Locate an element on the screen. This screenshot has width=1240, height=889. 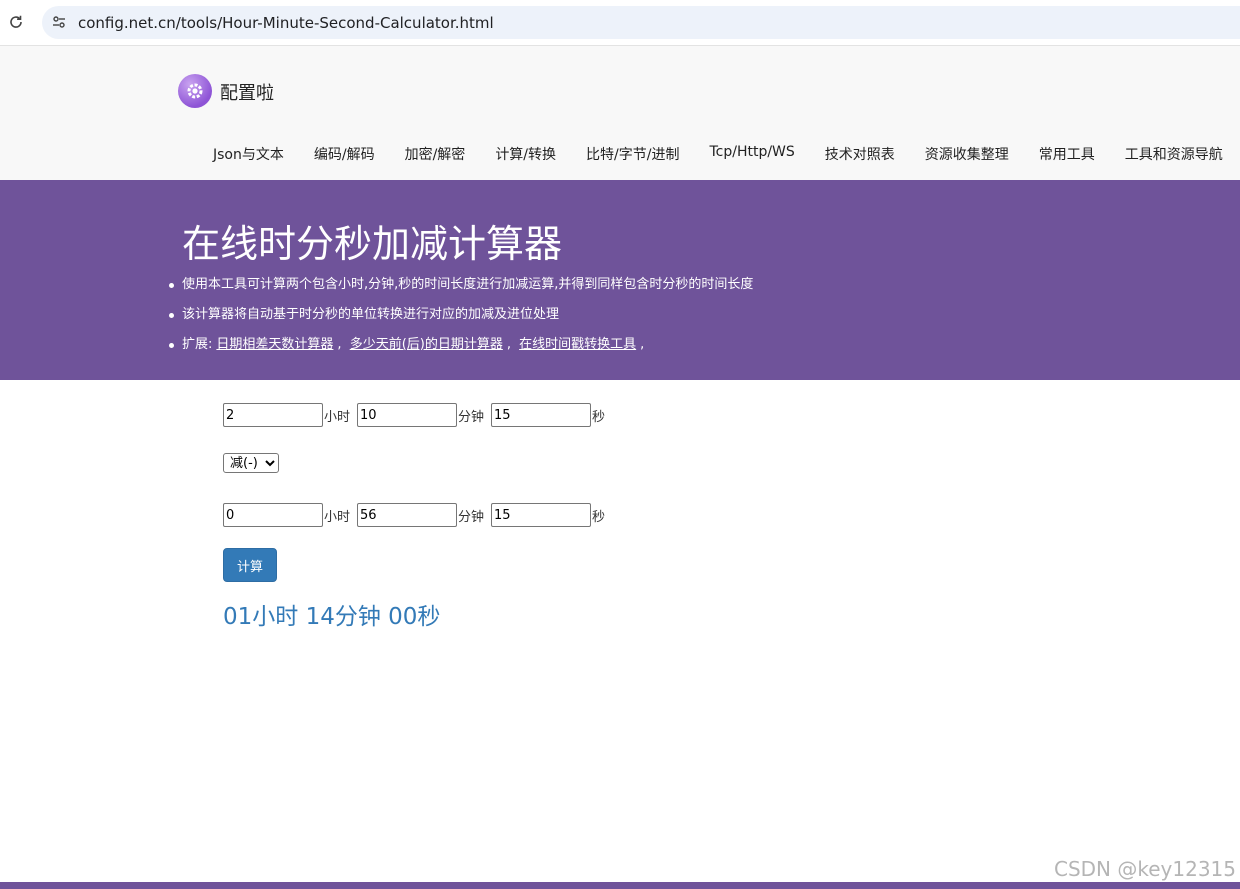
link-days-before-after-calculator: 多少天前(后)的日期计算器 is located at coordinates (426, 344).